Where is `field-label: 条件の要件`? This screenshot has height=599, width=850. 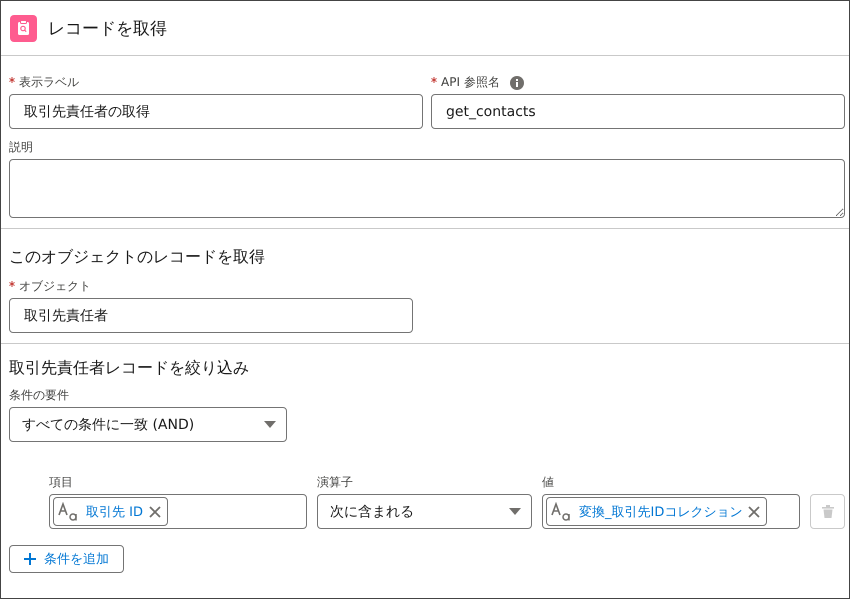
field-label: 条件の要件 is located at coordinates (39, 395).